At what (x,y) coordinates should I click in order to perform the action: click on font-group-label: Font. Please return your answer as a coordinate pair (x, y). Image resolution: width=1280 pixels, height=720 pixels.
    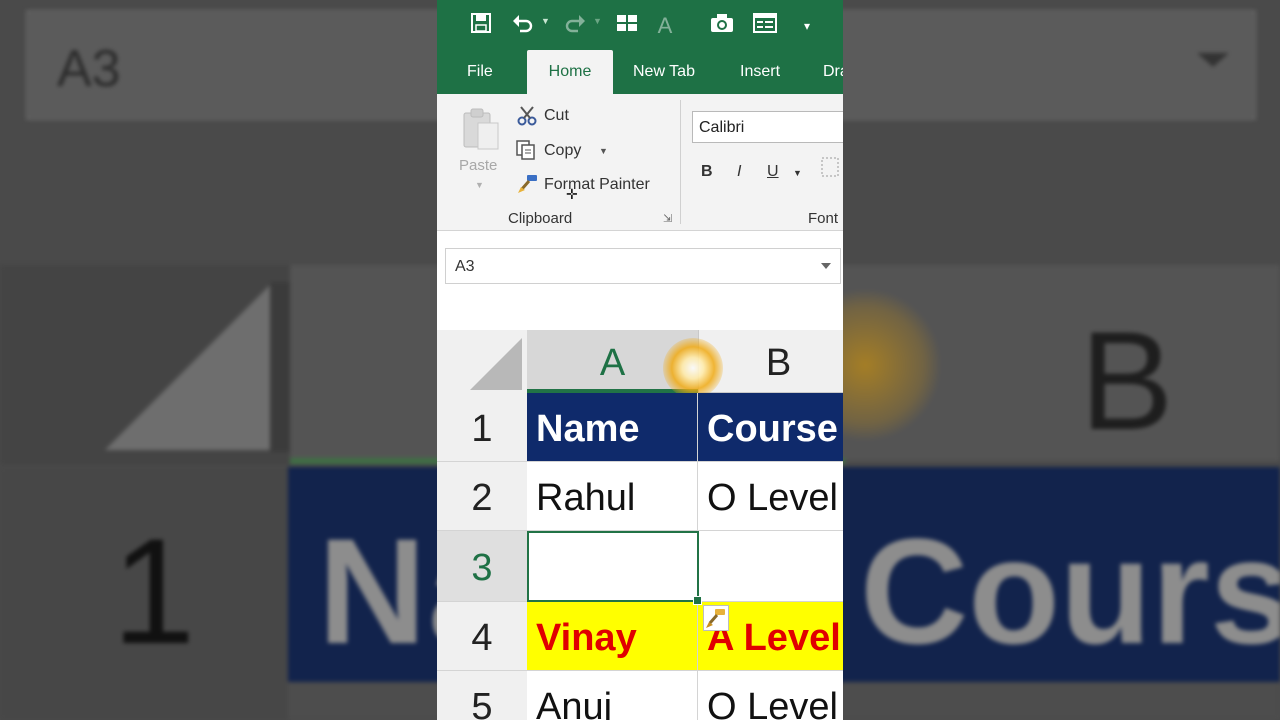
    Looking at the image, I should click on (823, 218).